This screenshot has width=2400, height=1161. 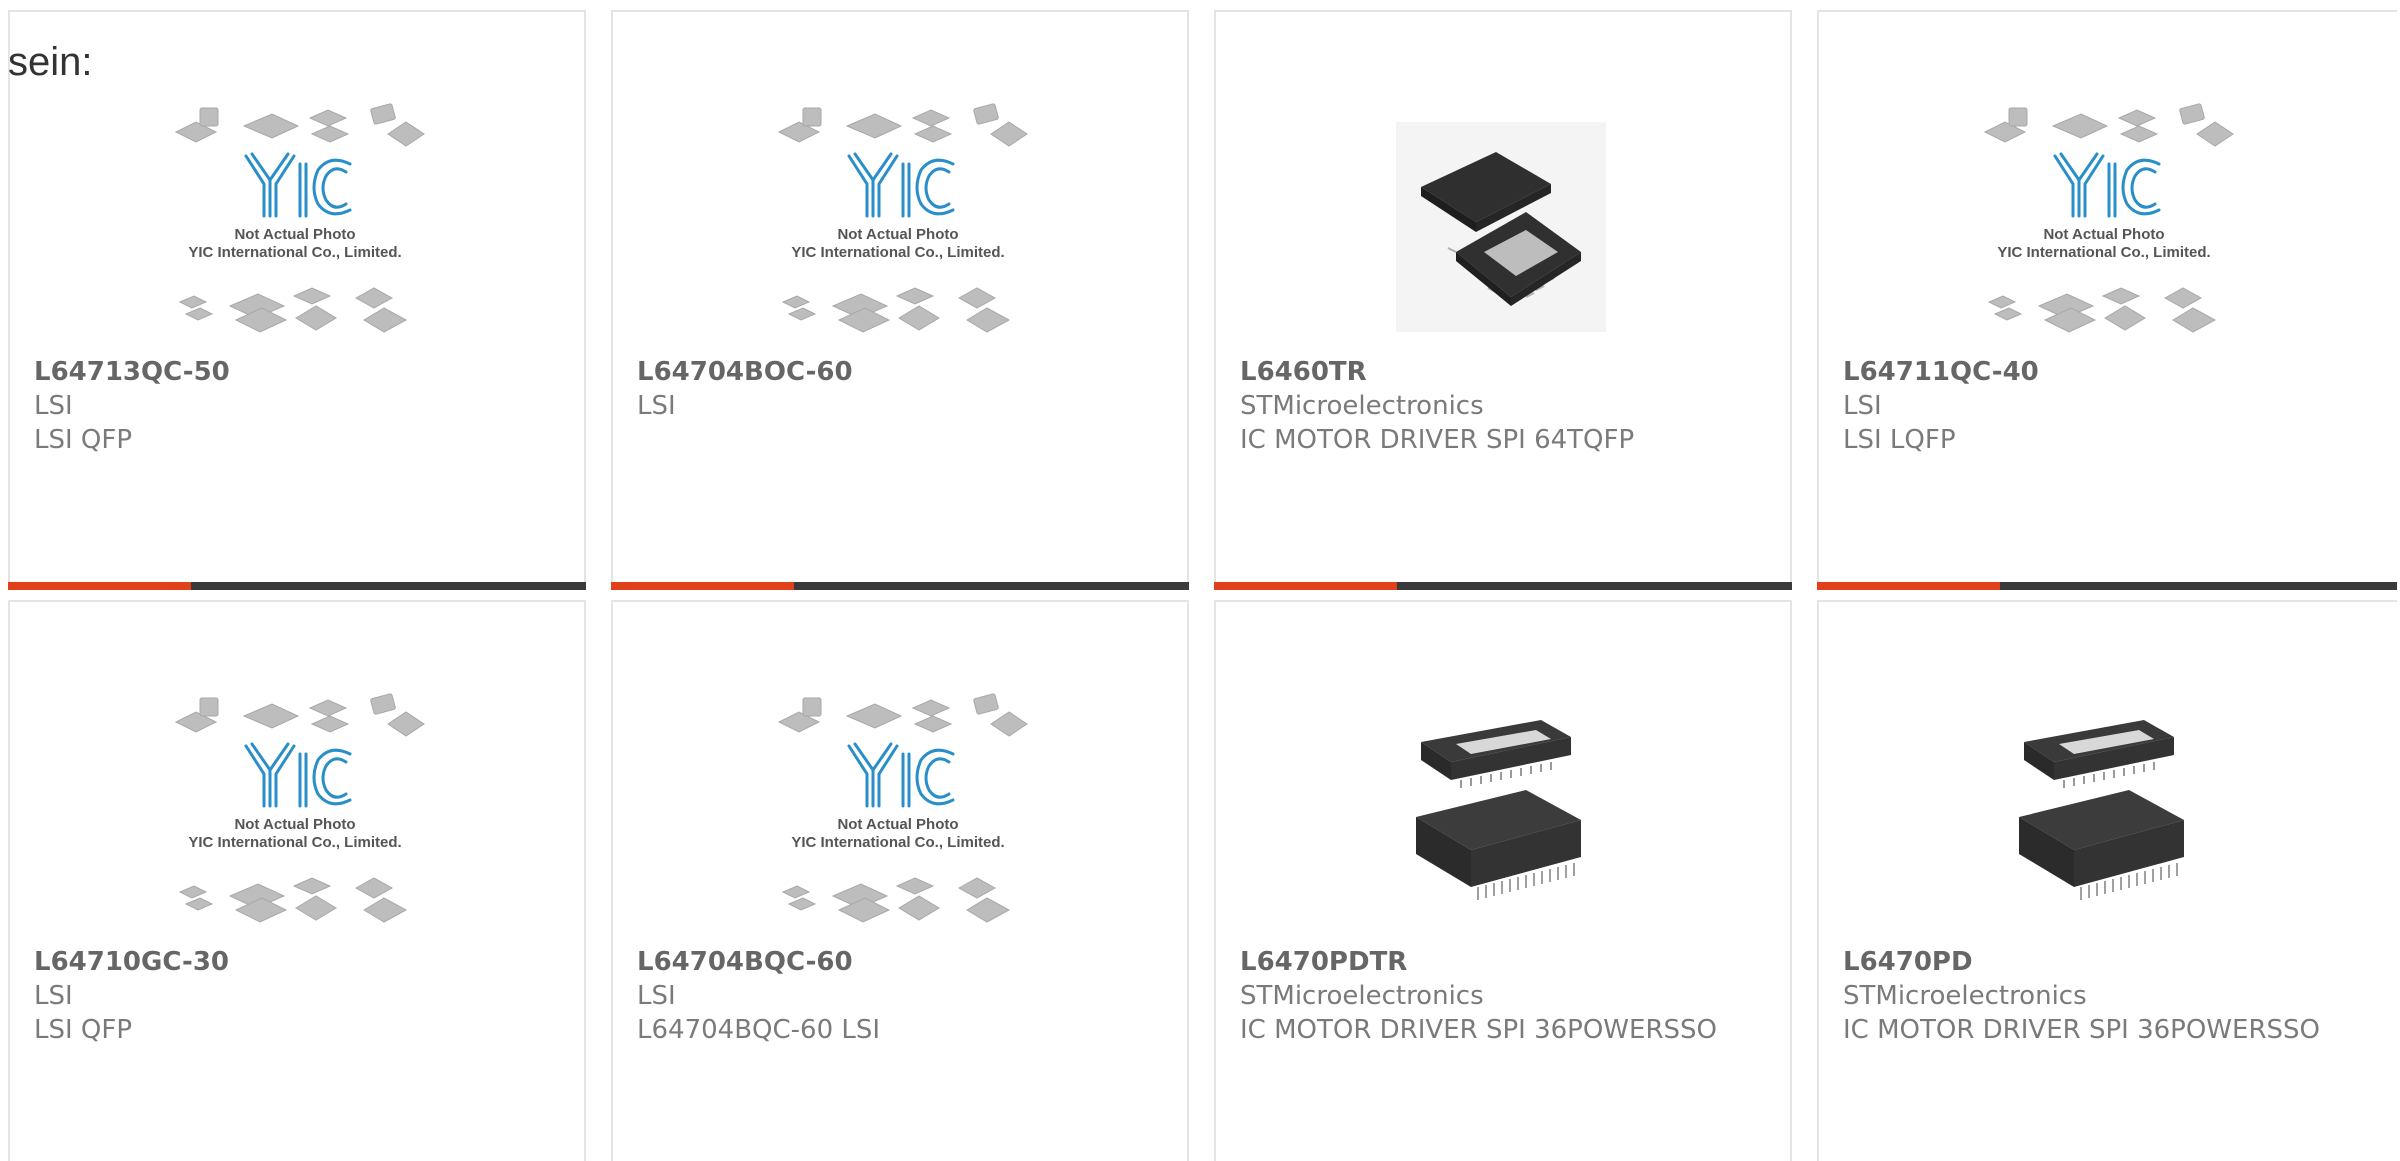 What do you see at coordinates (299, 372) in the screenshot?
I see `part-number-link: L64713QC-50` at bounding box center [299, 372].